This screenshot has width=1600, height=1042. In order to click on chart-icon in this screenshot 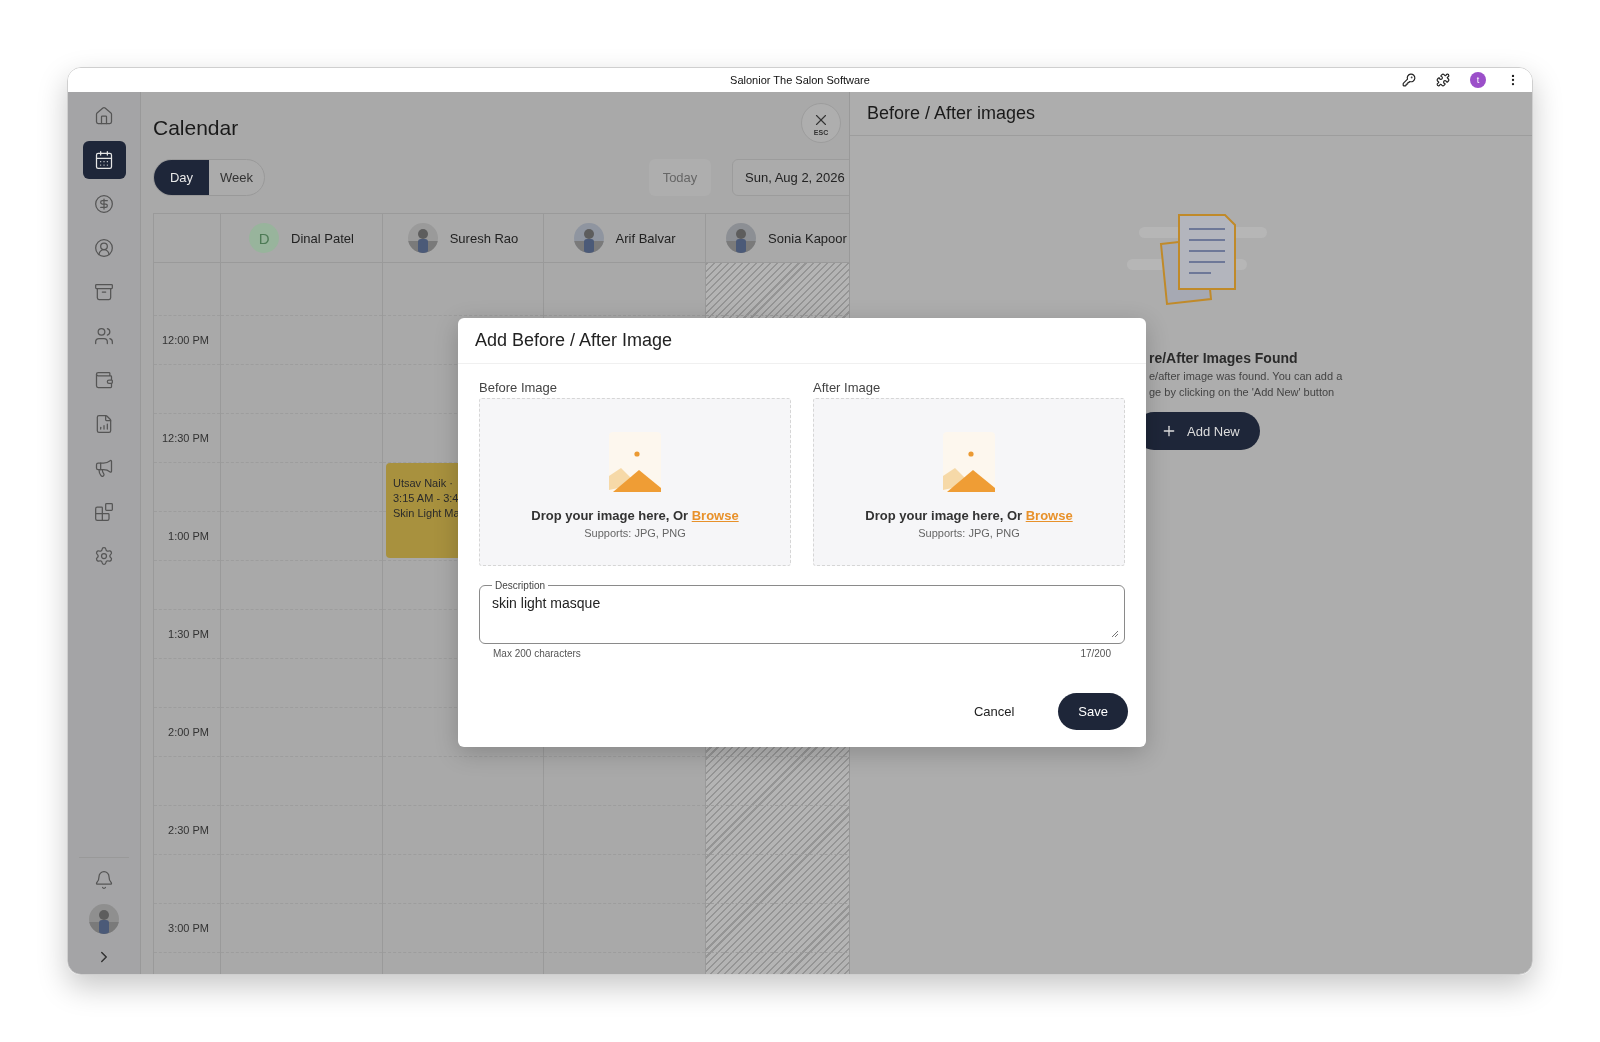, I will do `click(104, 424)`.